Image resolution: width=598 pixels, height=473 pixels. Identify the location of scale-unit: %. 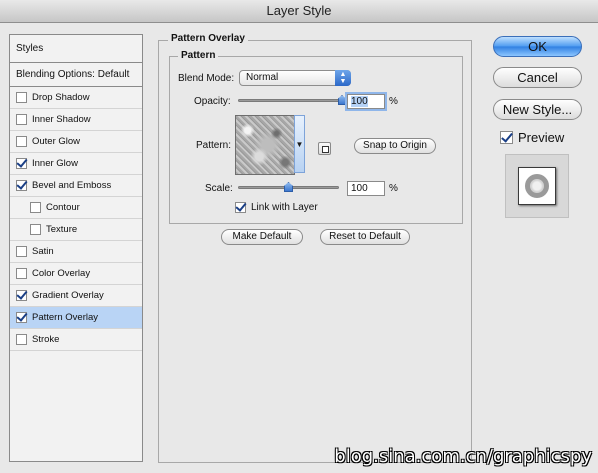
(393, 188).